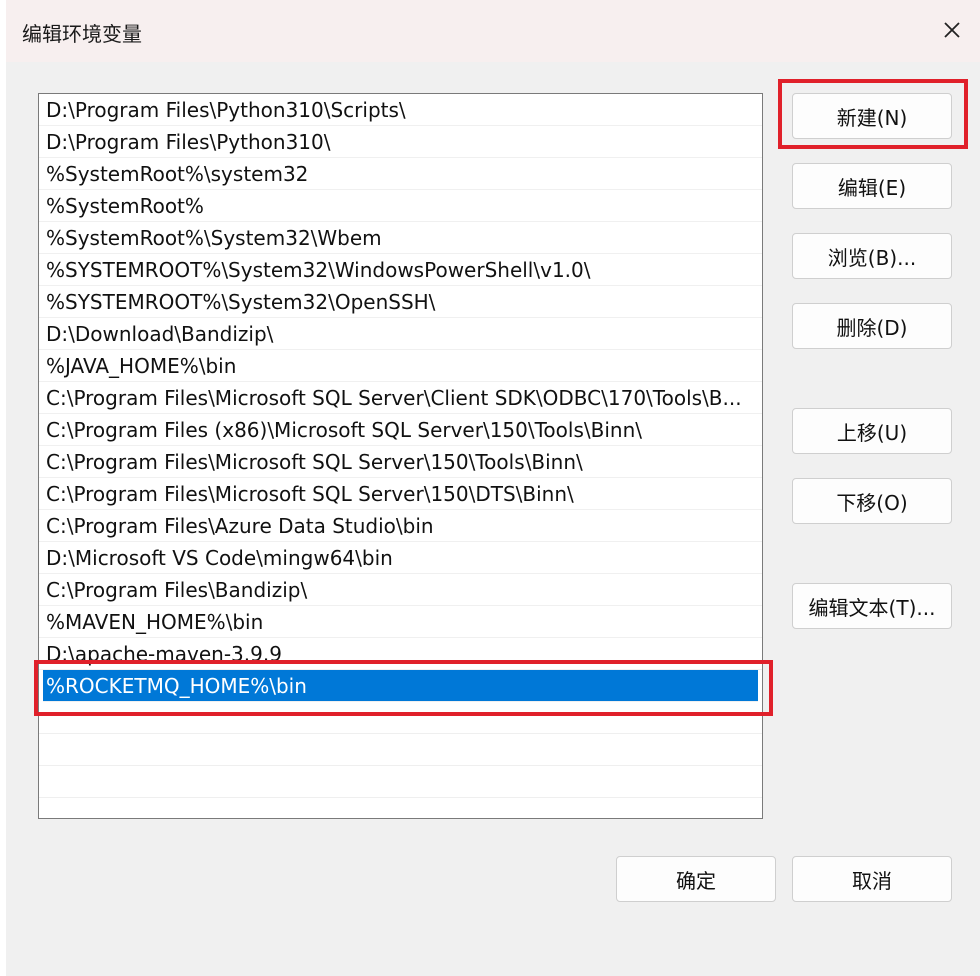 The height and width of the screenshot is (976, 980). Describe the element at coordinates (872, 186) in the screenshot. I see `edit-button: 编辑(E)` at that location.